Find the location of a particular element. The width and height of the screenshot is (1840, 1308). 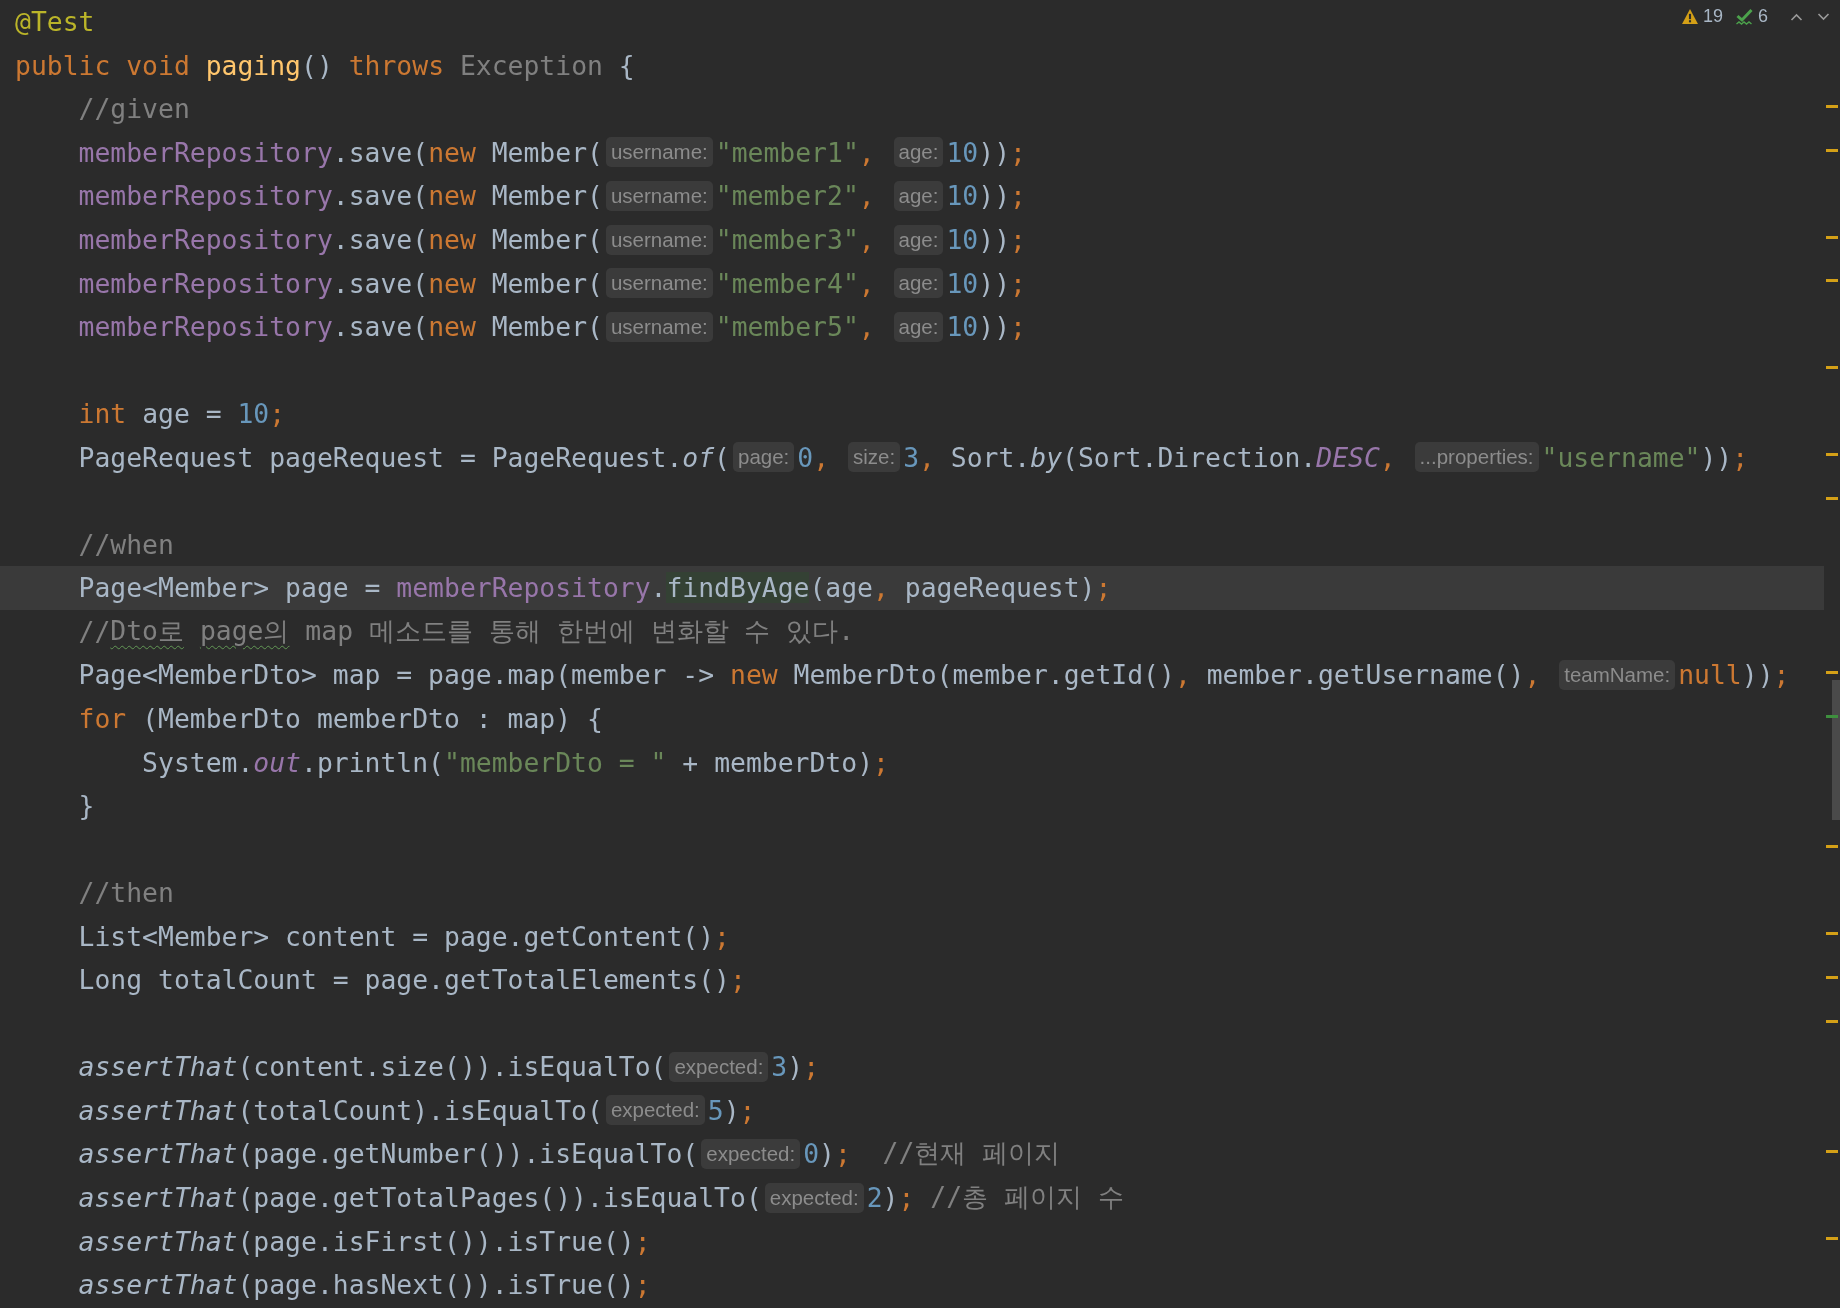

warning-count: 19 is located at coordinates (1712, 16).